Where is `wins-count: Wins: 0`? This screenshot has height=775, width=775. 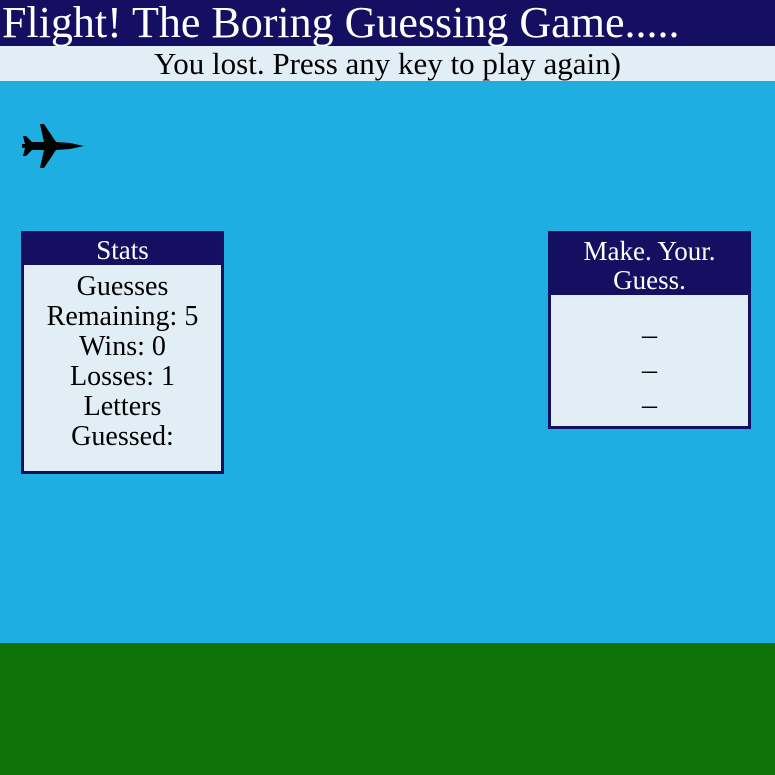 wins-count: Wins: 0 is located at coordinates (122, 346).